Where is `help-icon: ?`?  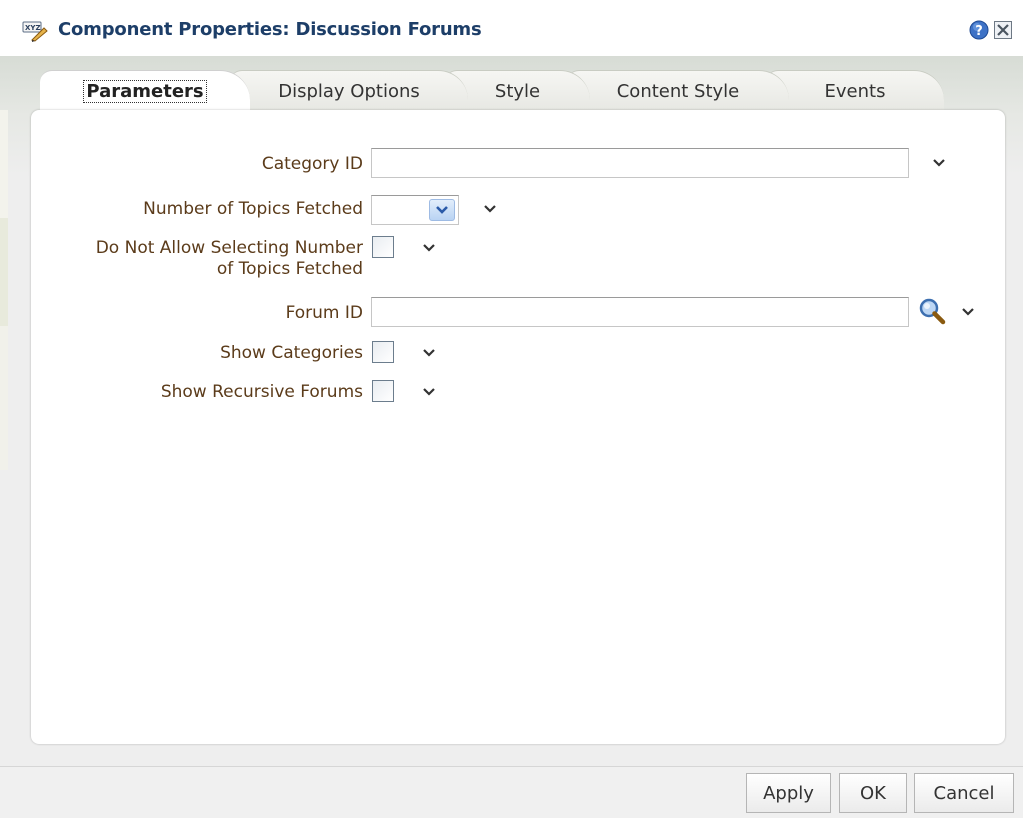
help-icon: ? is located at coordinates (979, 30).